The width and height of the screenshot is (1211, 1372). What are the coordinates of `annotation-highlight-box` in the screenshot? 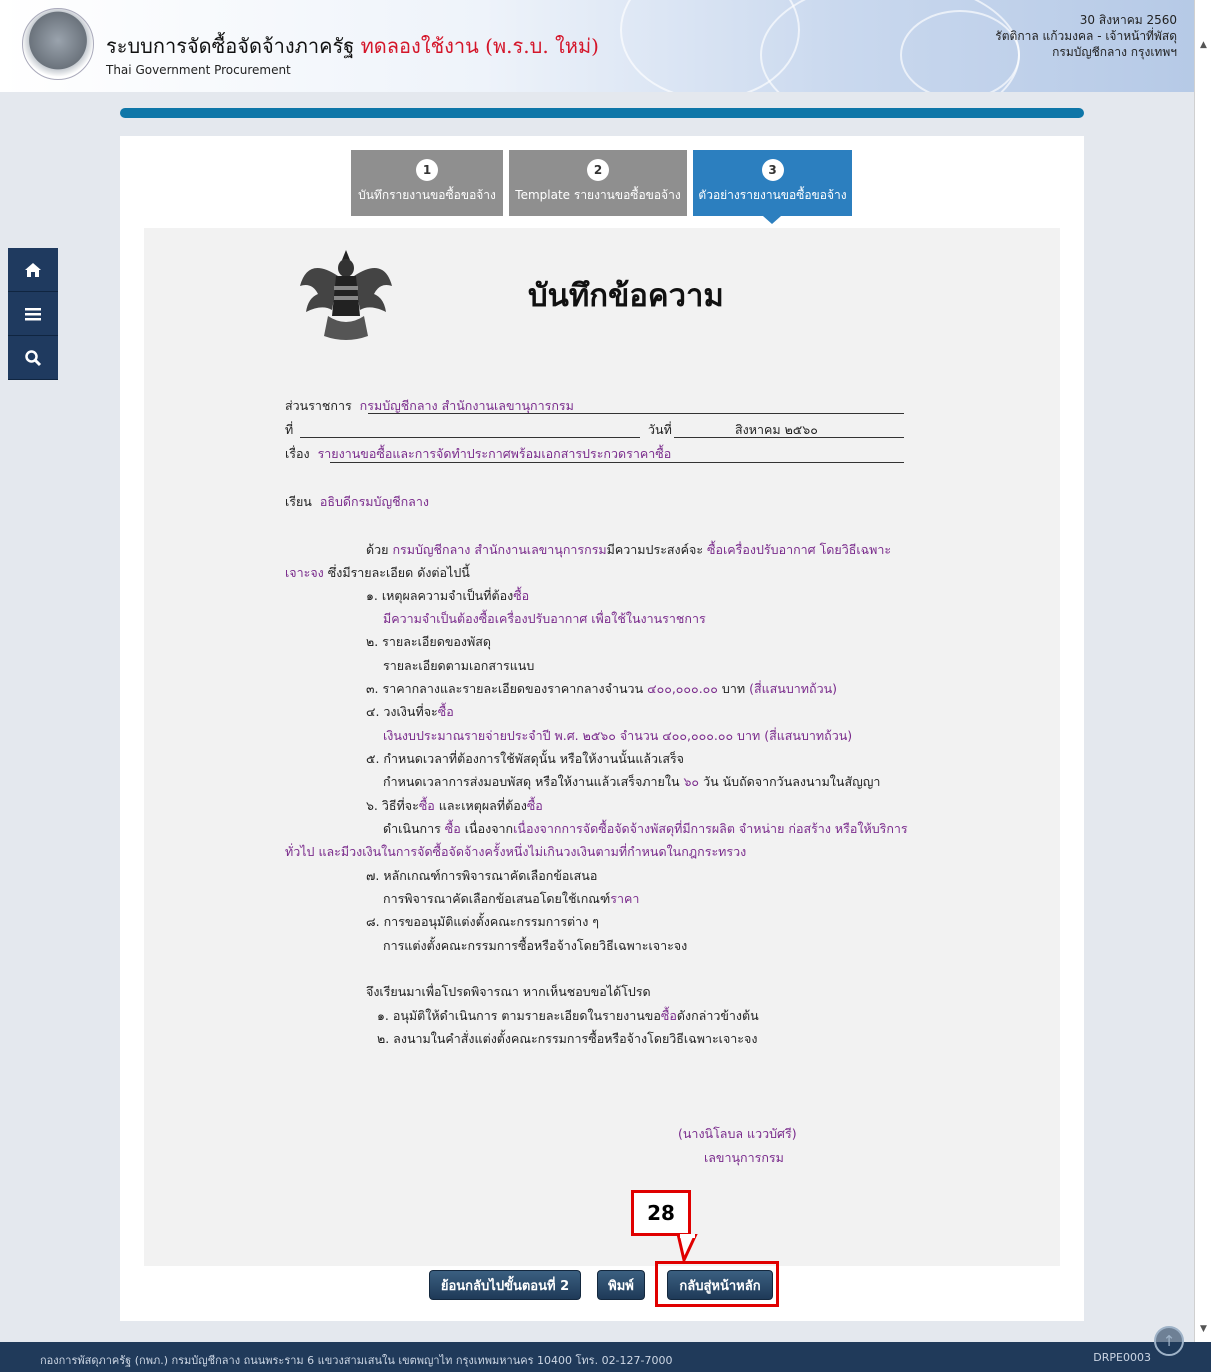 It's located at (717, 1284).